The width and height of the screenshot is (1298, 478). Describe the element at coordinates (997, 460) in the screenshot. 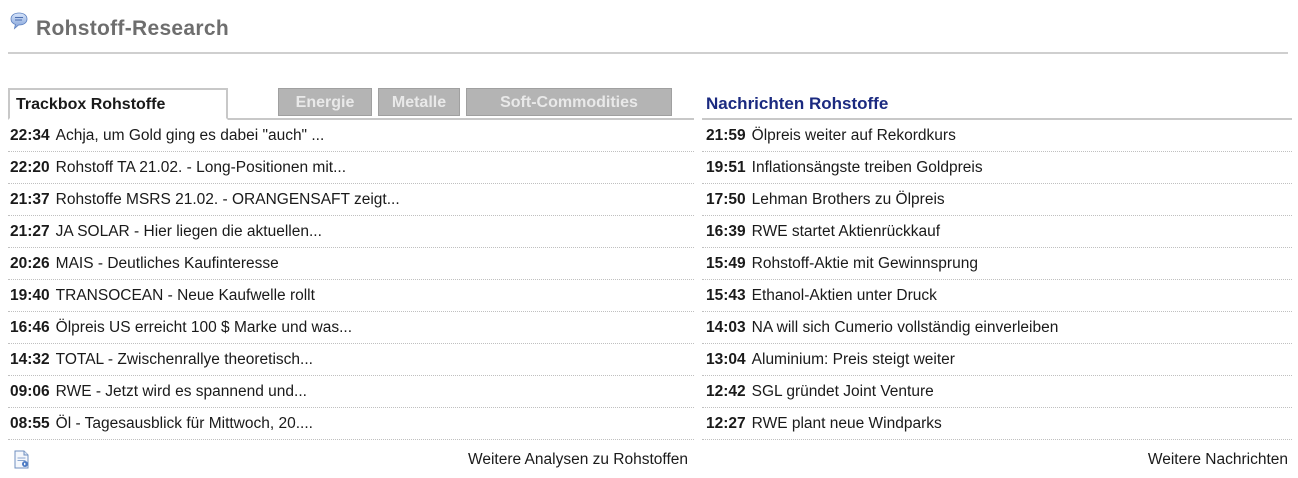

I see `news-footer: Weitere Nachrichten` at that location.